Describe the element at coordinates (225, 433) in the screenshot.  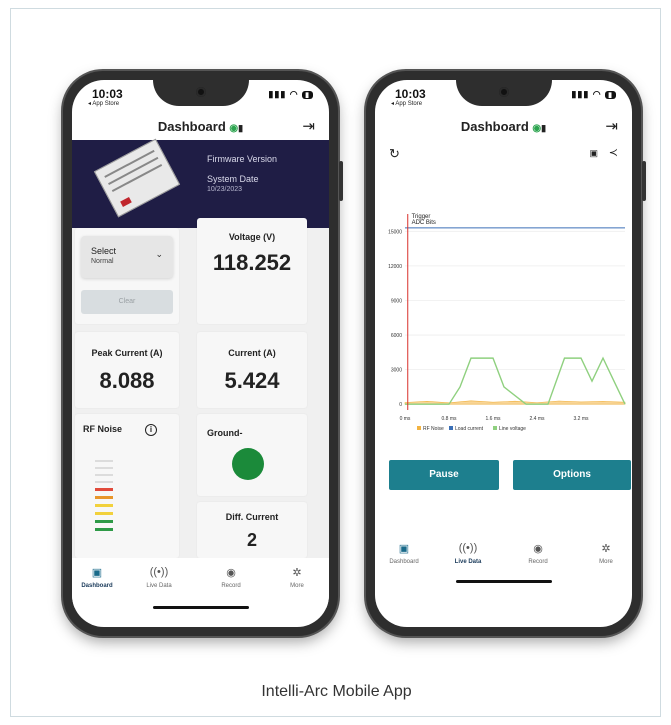
I see `ground-label: Ground-` at that location.